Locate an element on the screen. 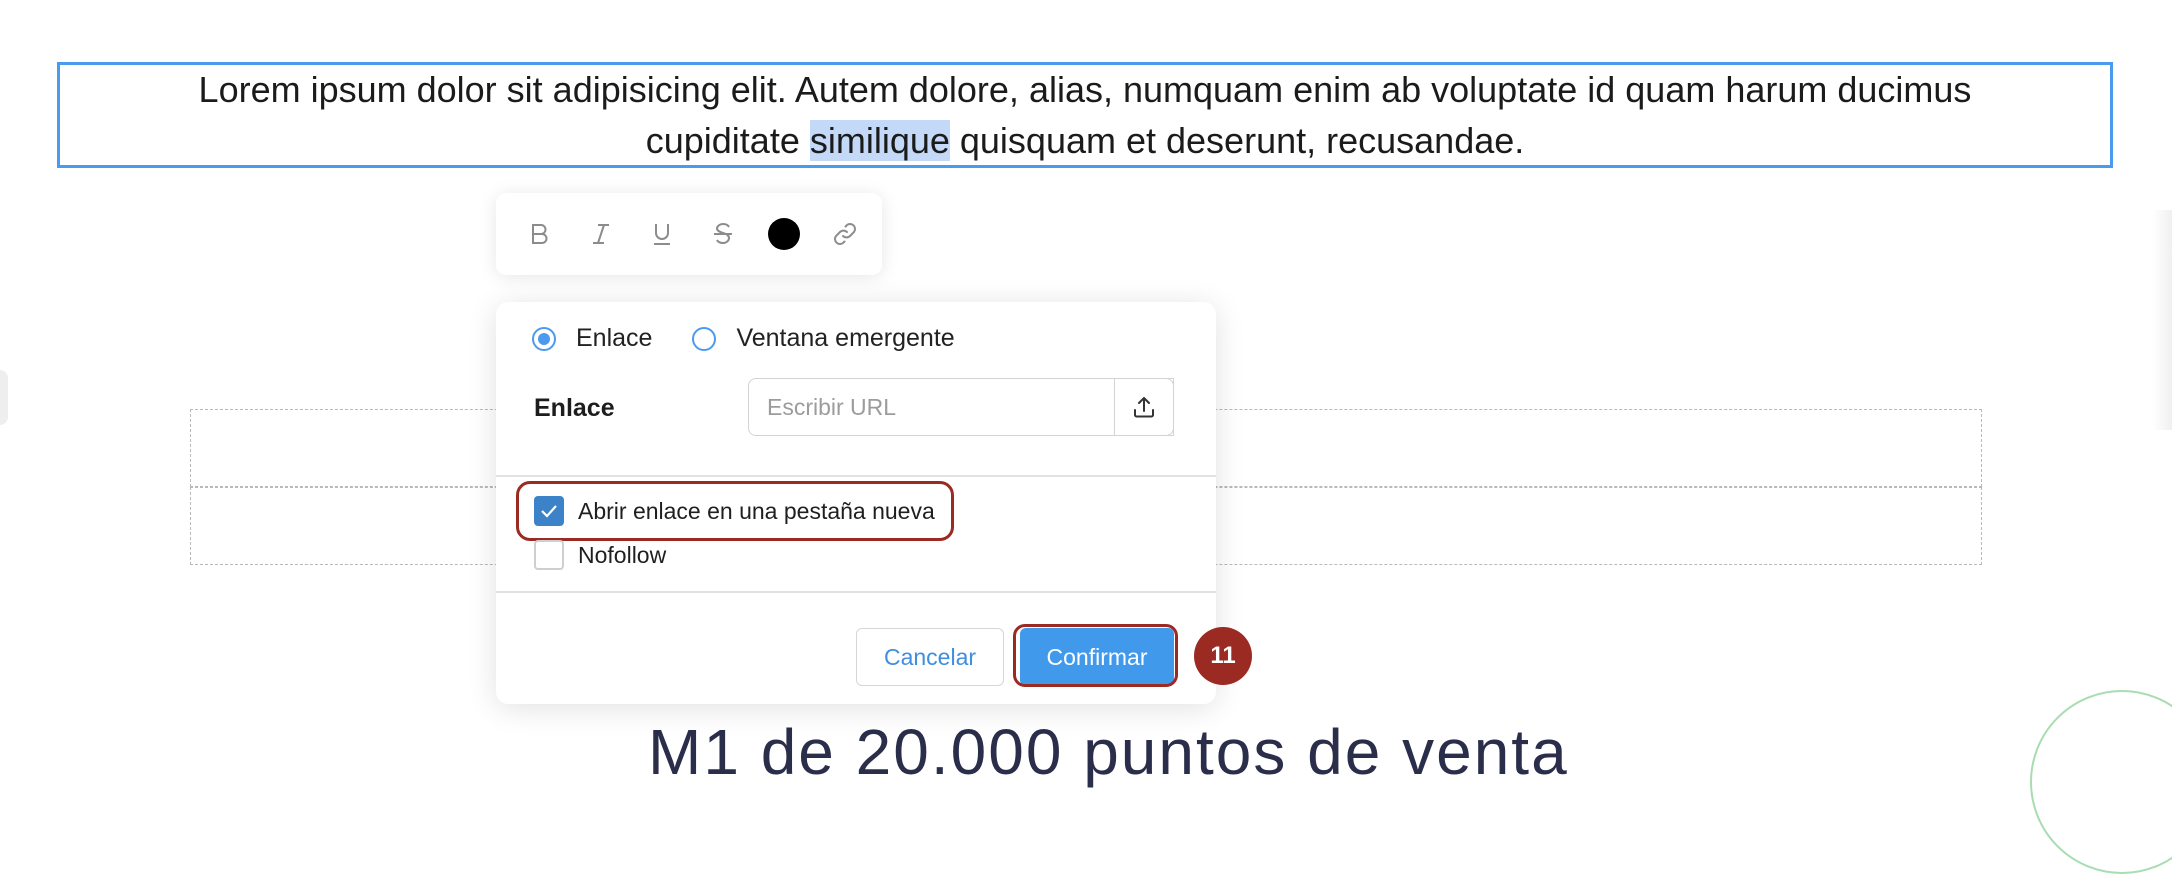  upload-button is located at coordinates (1144, 407).